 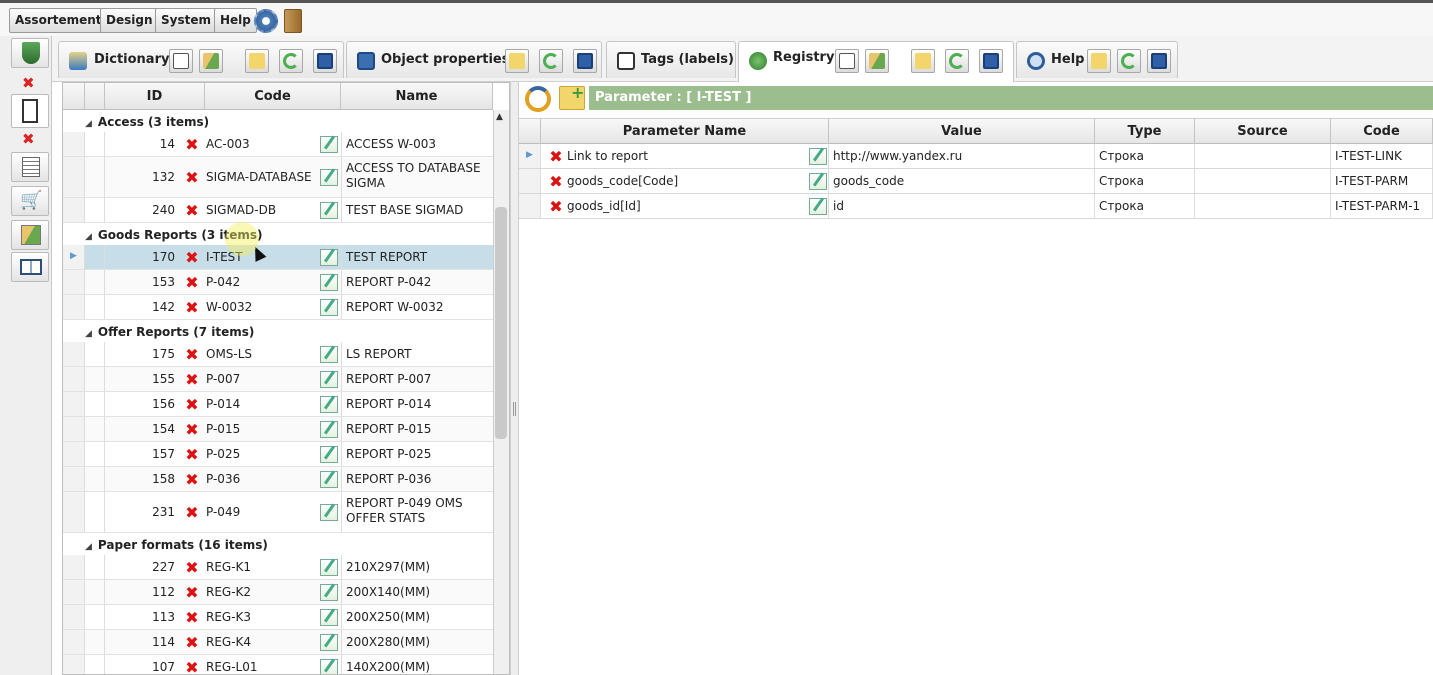 What do you see at coordinates (129, 20) in the screenshot?
I see `menu-design: Design` at bounding box center [129, 20].